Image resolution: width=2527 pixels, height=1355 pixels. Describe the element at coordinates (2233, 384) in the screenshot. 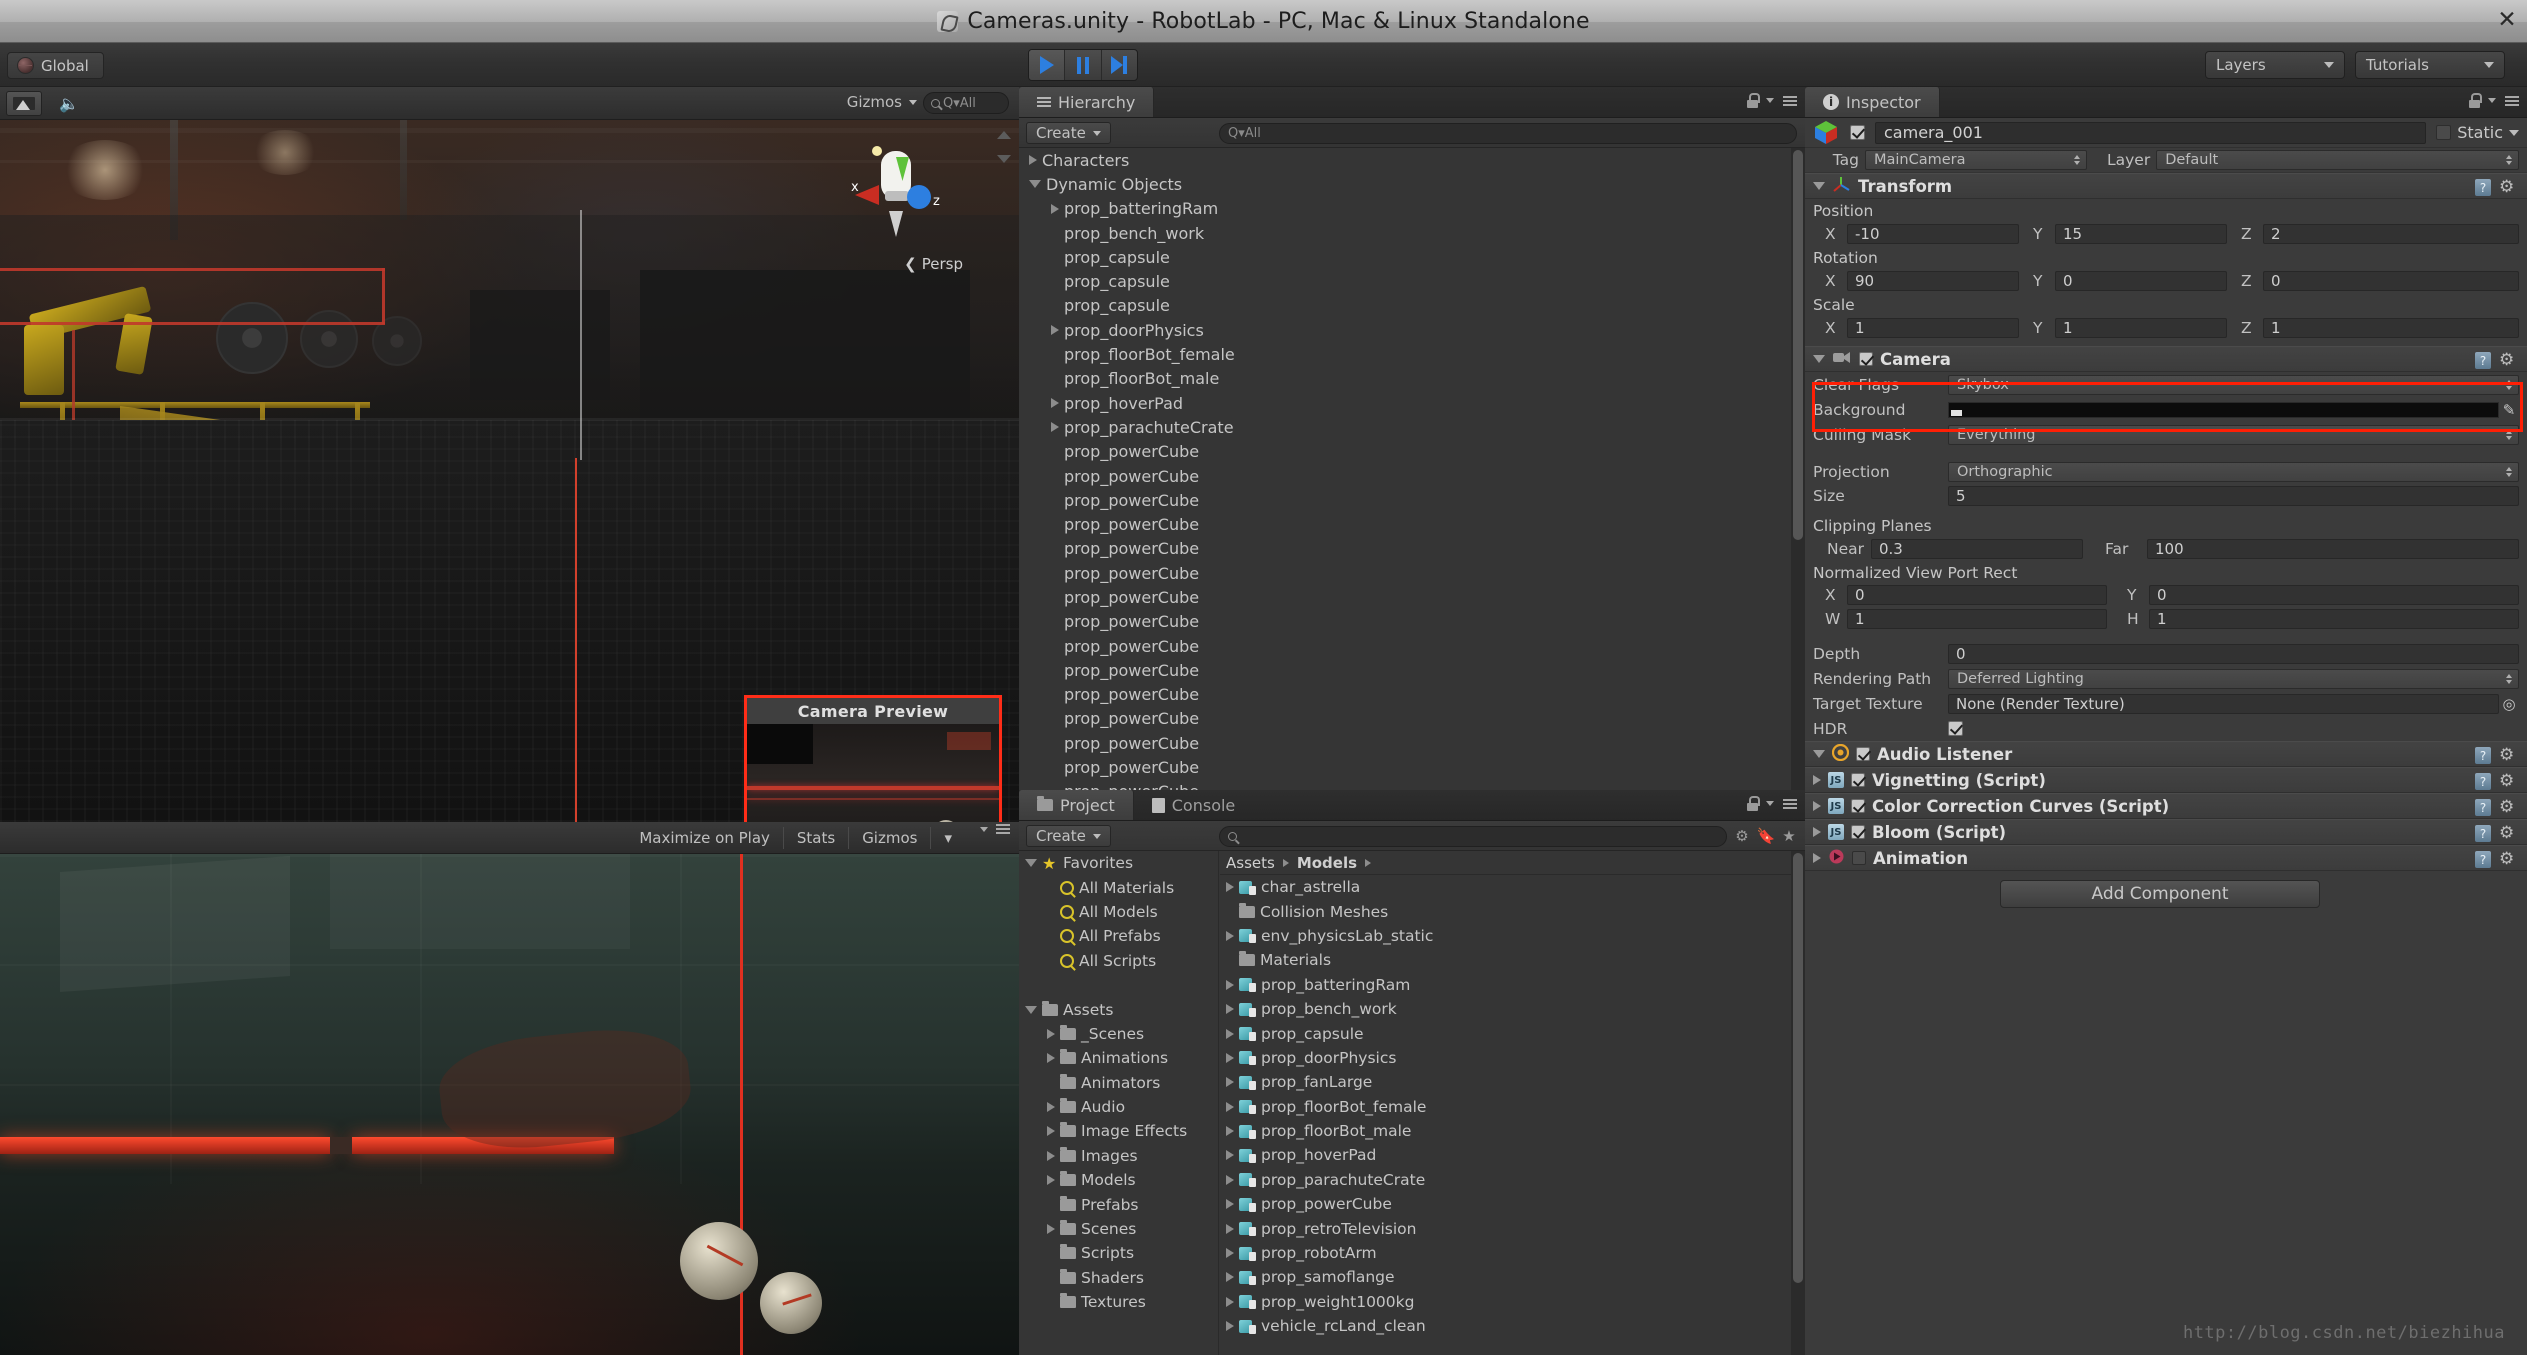

I see `clear-flags-dropdown: Skybox` at that location.